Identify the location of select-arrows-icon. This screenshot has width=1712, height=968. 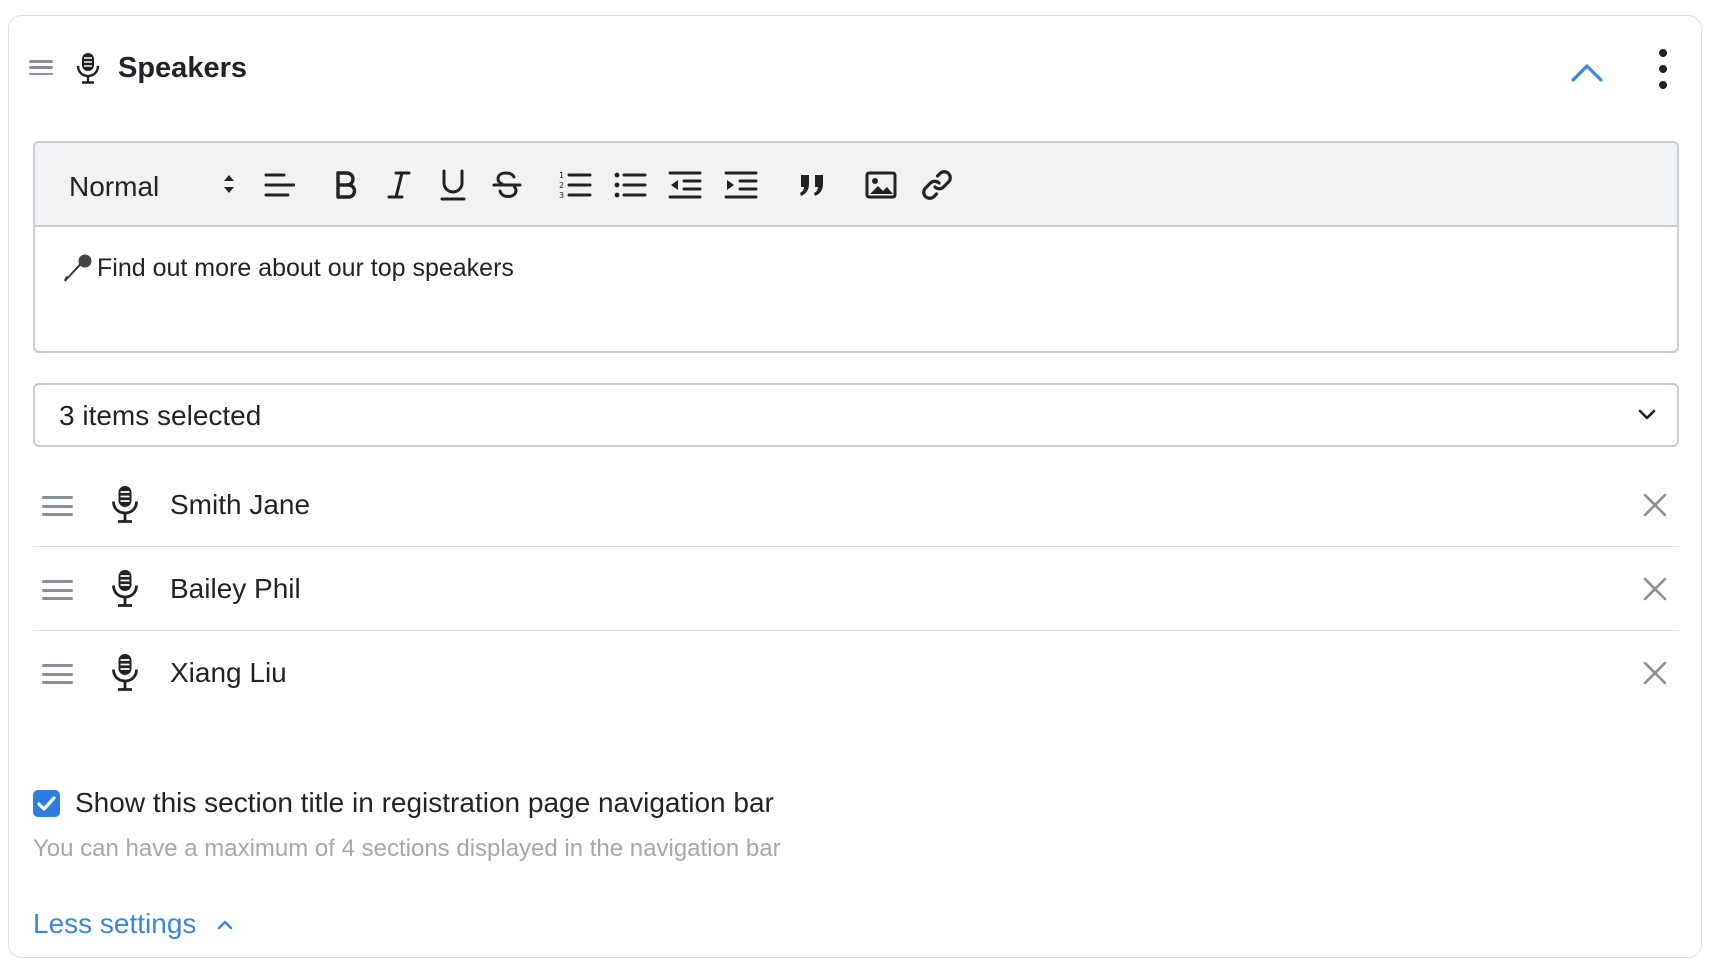
(229, 184).